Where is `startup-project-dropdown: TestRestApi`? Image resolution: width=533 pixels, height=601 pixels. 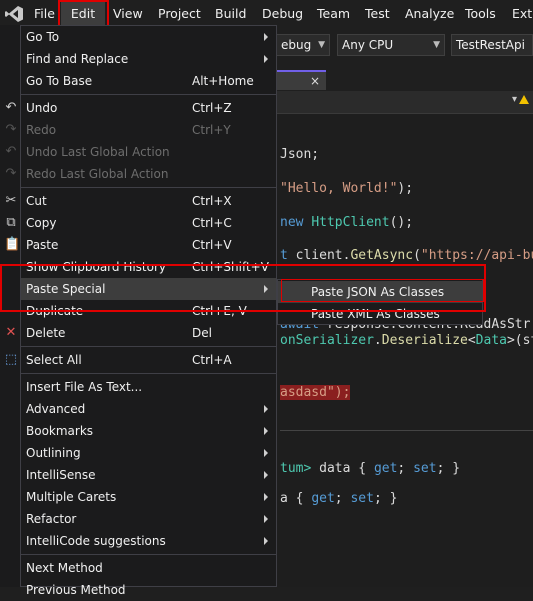
startup-project-dropdown: TestRestApi is located at coordinates (492, 45).